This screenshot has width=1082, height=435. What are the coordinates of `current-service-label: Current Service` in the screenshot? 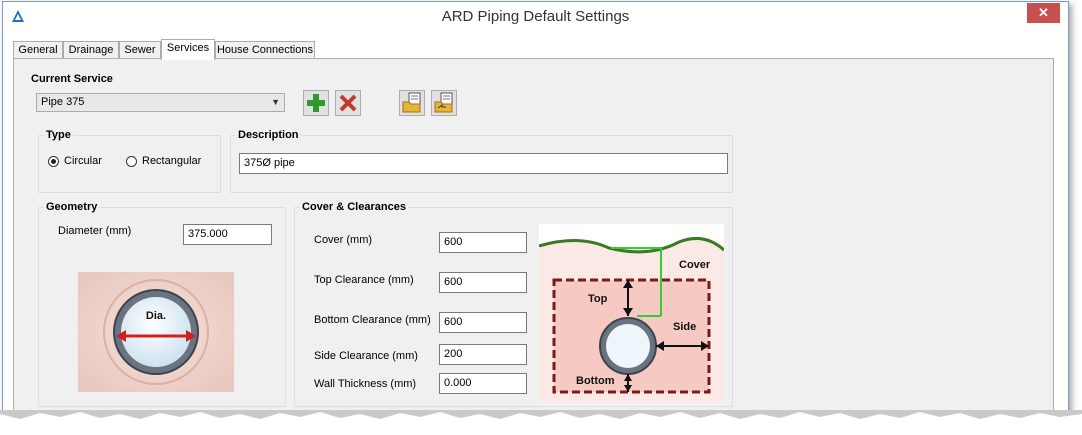 It's located at (72, 79).